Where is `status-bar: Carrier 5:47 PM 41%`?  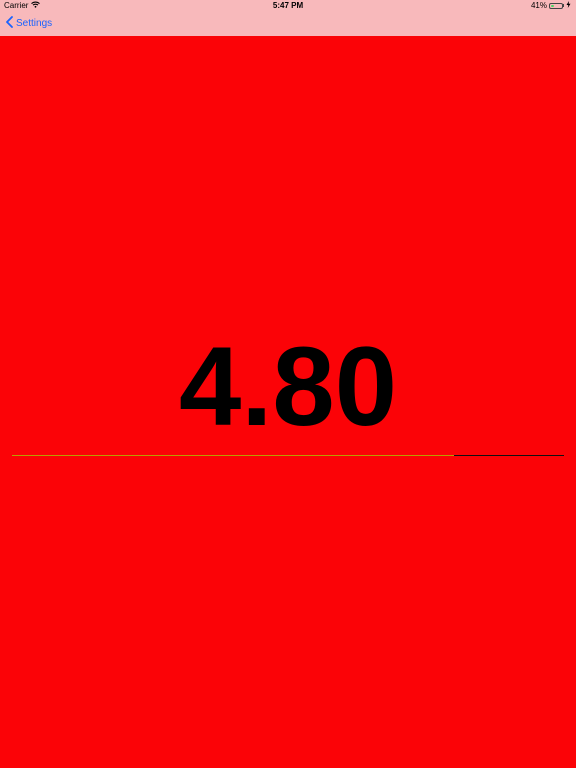
status-bar: Carrier 5:47 PM 41% is located at coordinates (288, 6).